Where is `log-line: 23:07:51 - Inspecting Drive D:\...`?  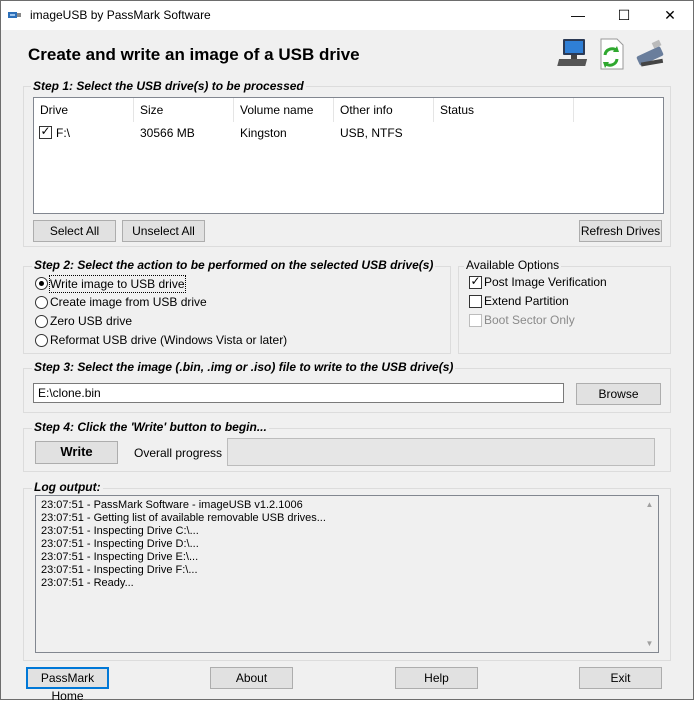 log-line: 23:07:51 - Inspecting Drive D:\... is located at coordinates (120, 544).